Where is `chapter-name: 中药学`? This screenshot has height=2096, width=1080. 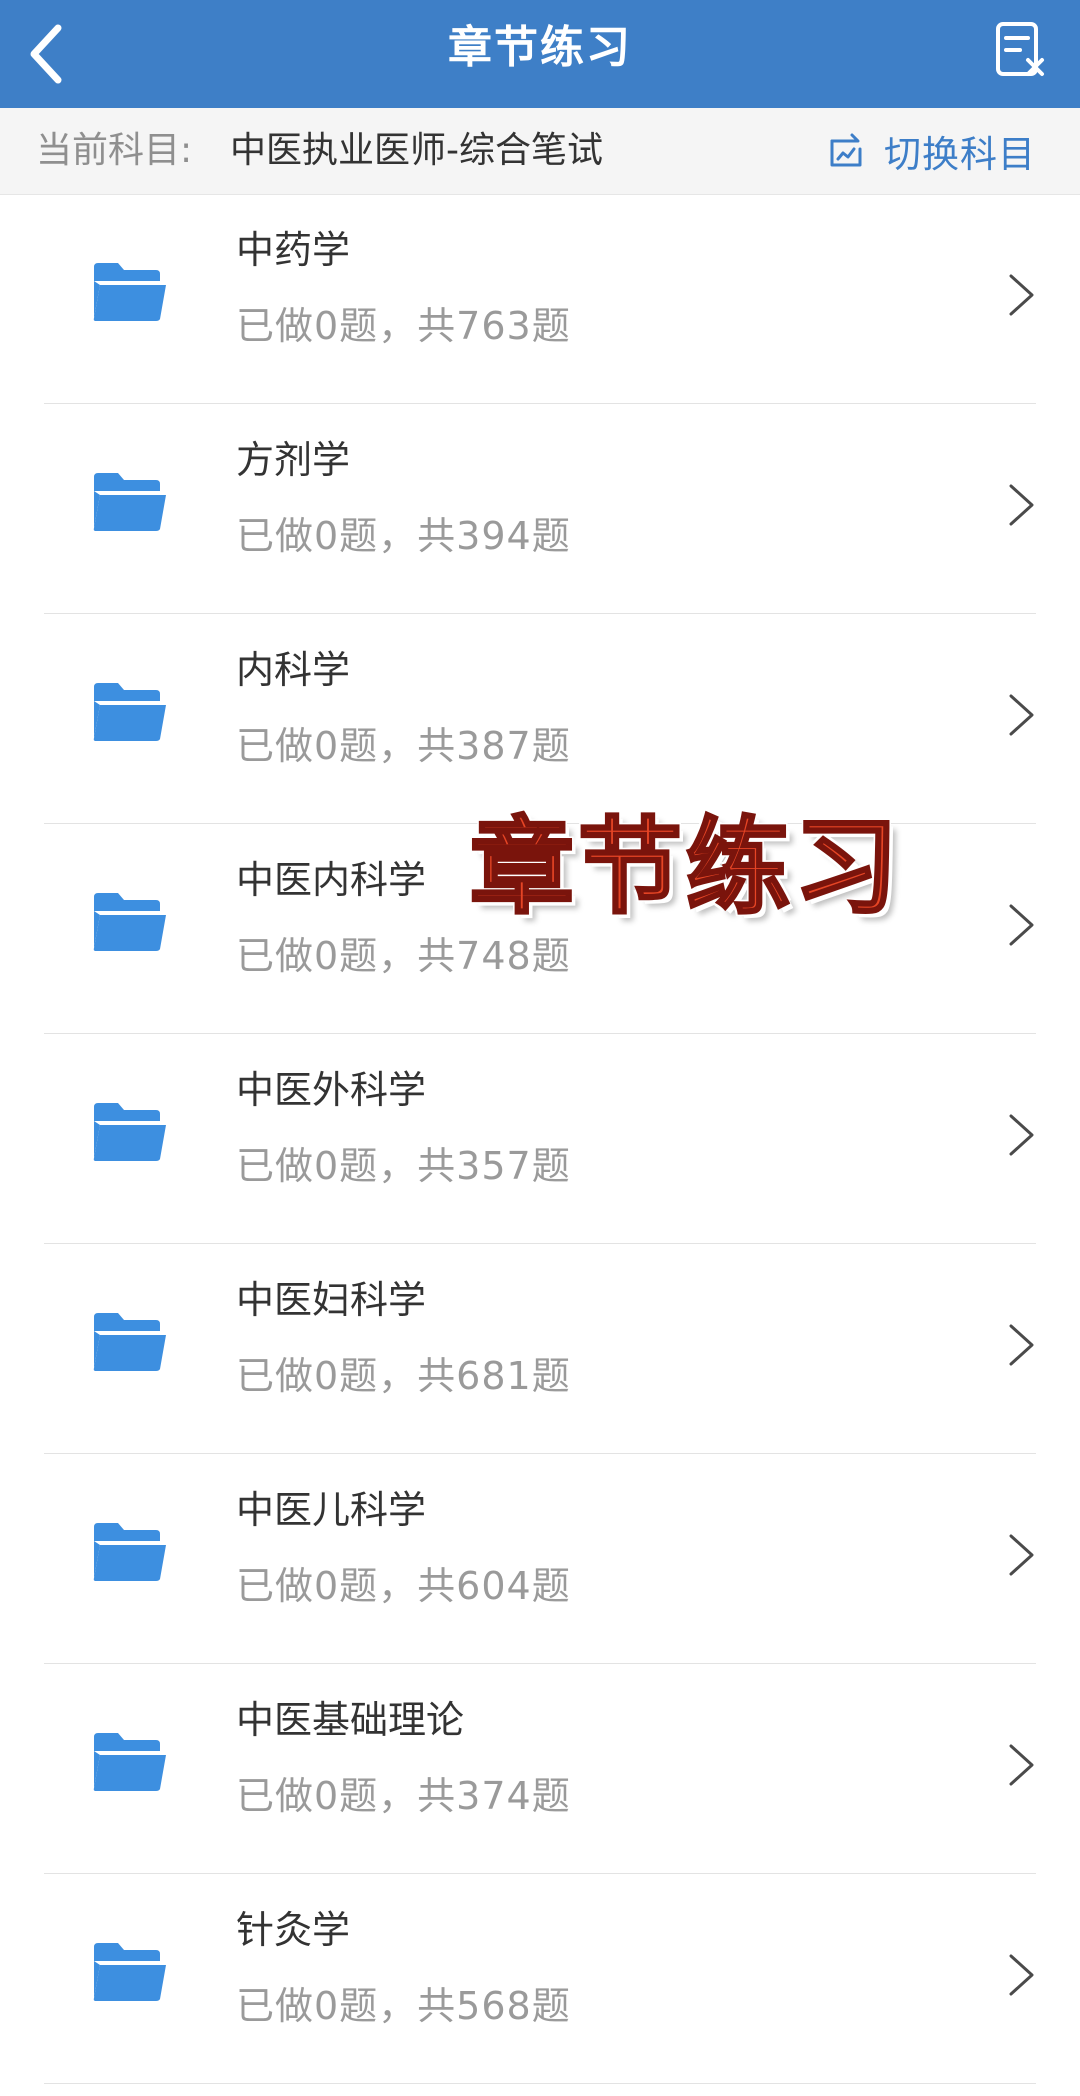
chapter-name: 中药学 is located at coordinates (293, 250).